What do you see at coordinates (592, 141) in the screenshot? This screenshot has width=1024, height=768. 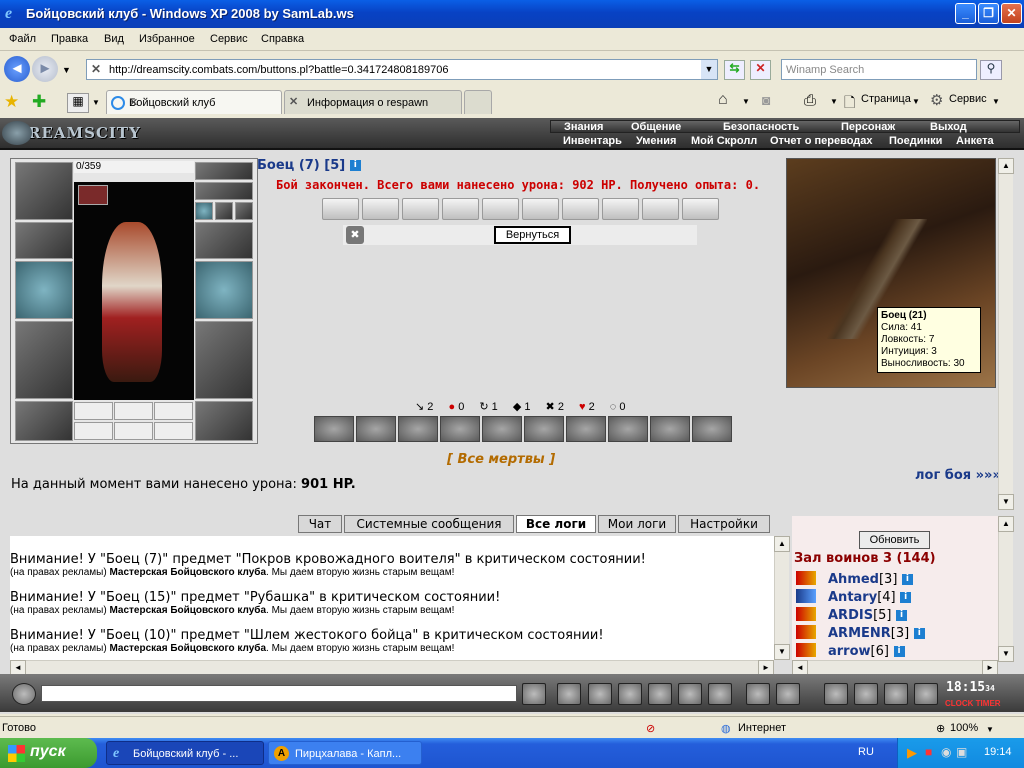 I see `menu-inventory: Инвентарь` at bounding box center [592, 141].